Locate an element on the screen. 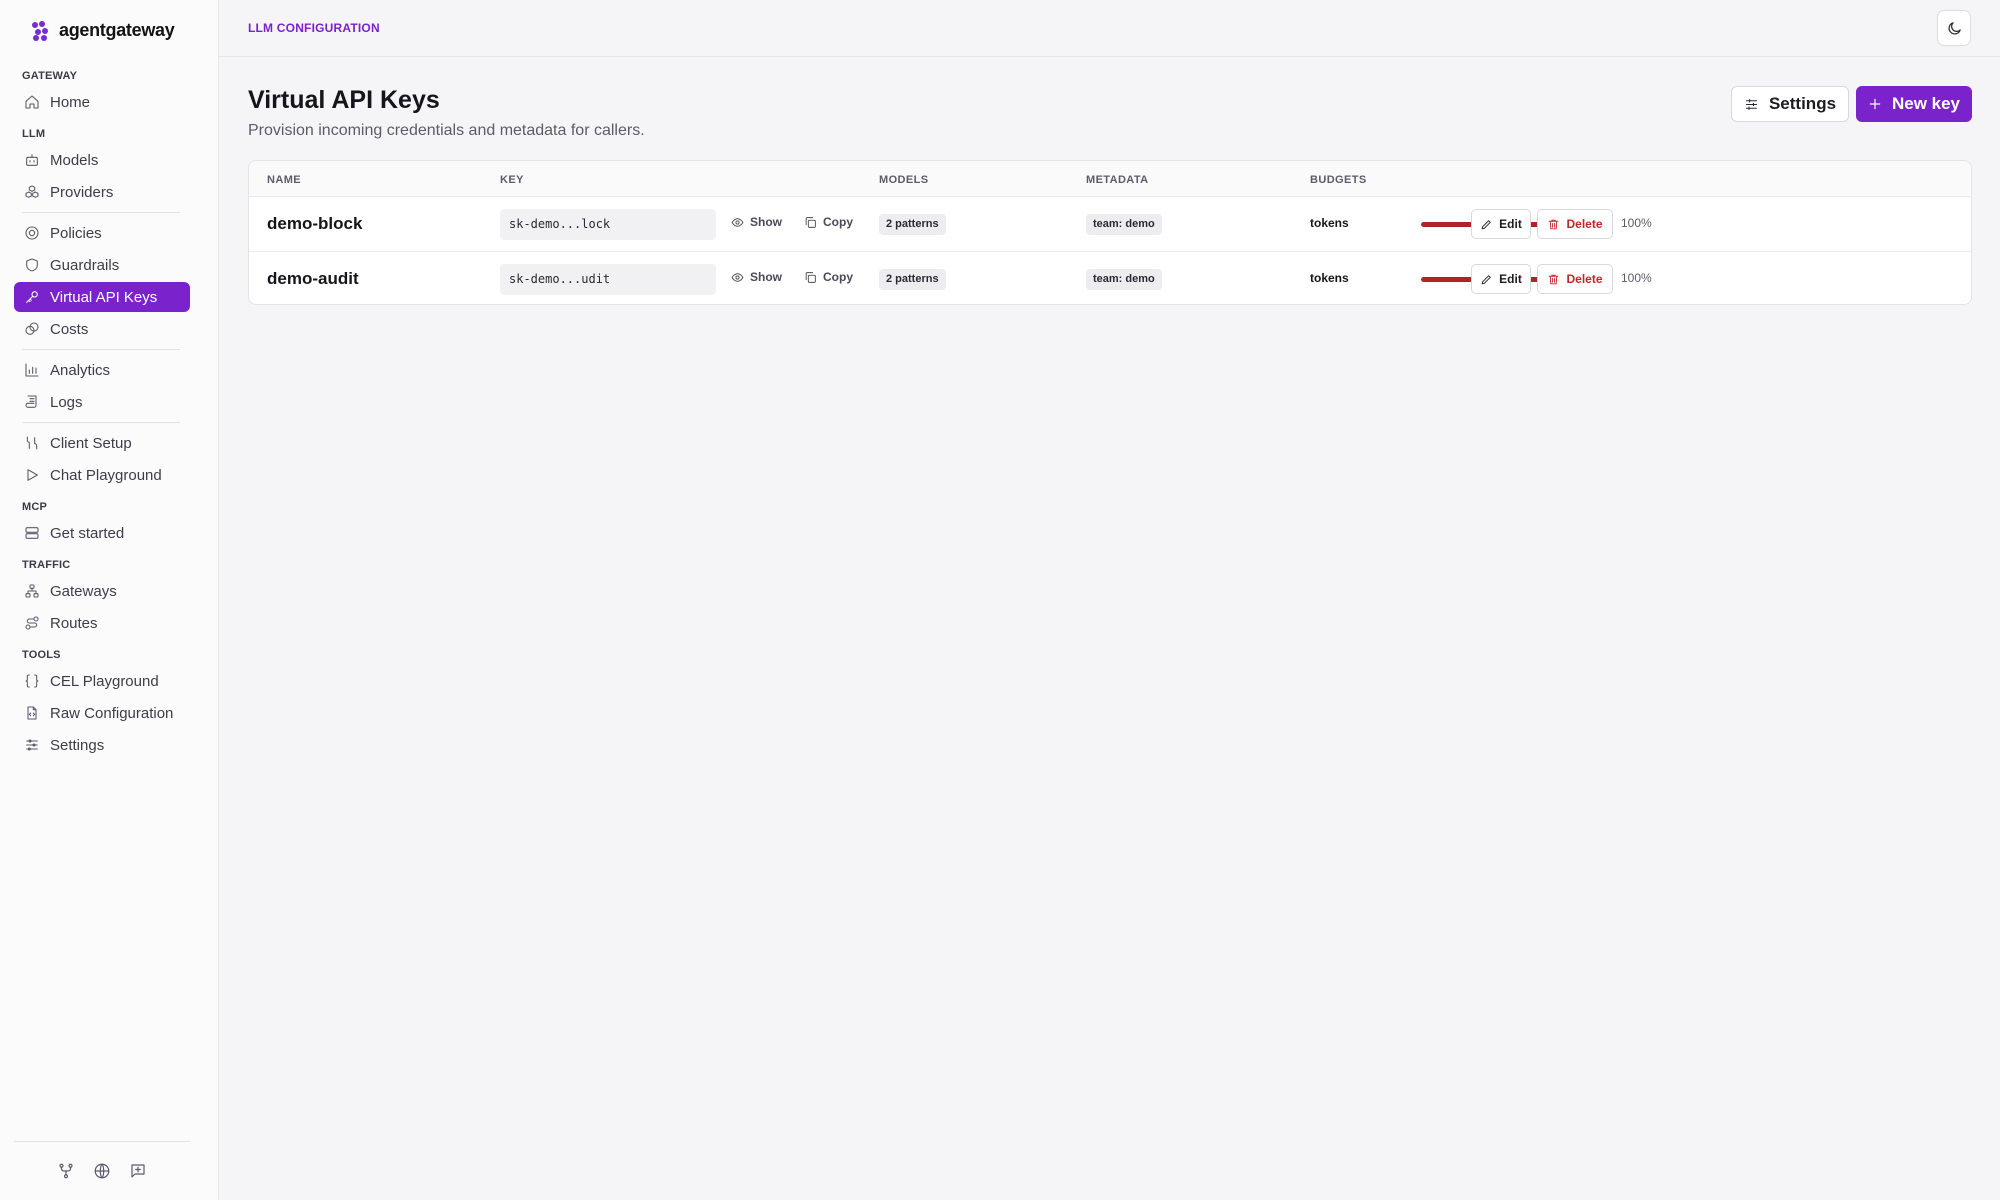 This screenshot has width=2000, height=1200. sidebar-item-label: Models is located at coordinates (74, 160).